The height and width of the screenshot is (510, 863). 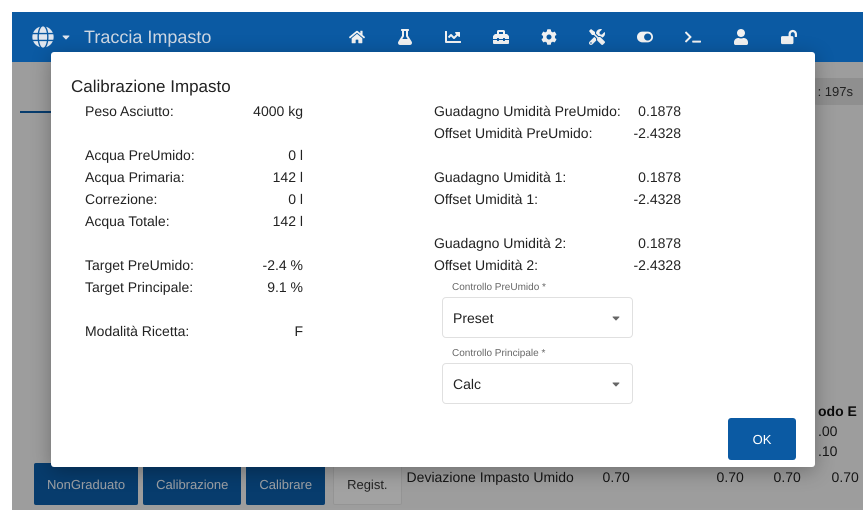 What do you see at coordinates (499, 287) in the screenshot?
I see `select-label: Controllo PreUmido *` at bounding box center [499, 287].